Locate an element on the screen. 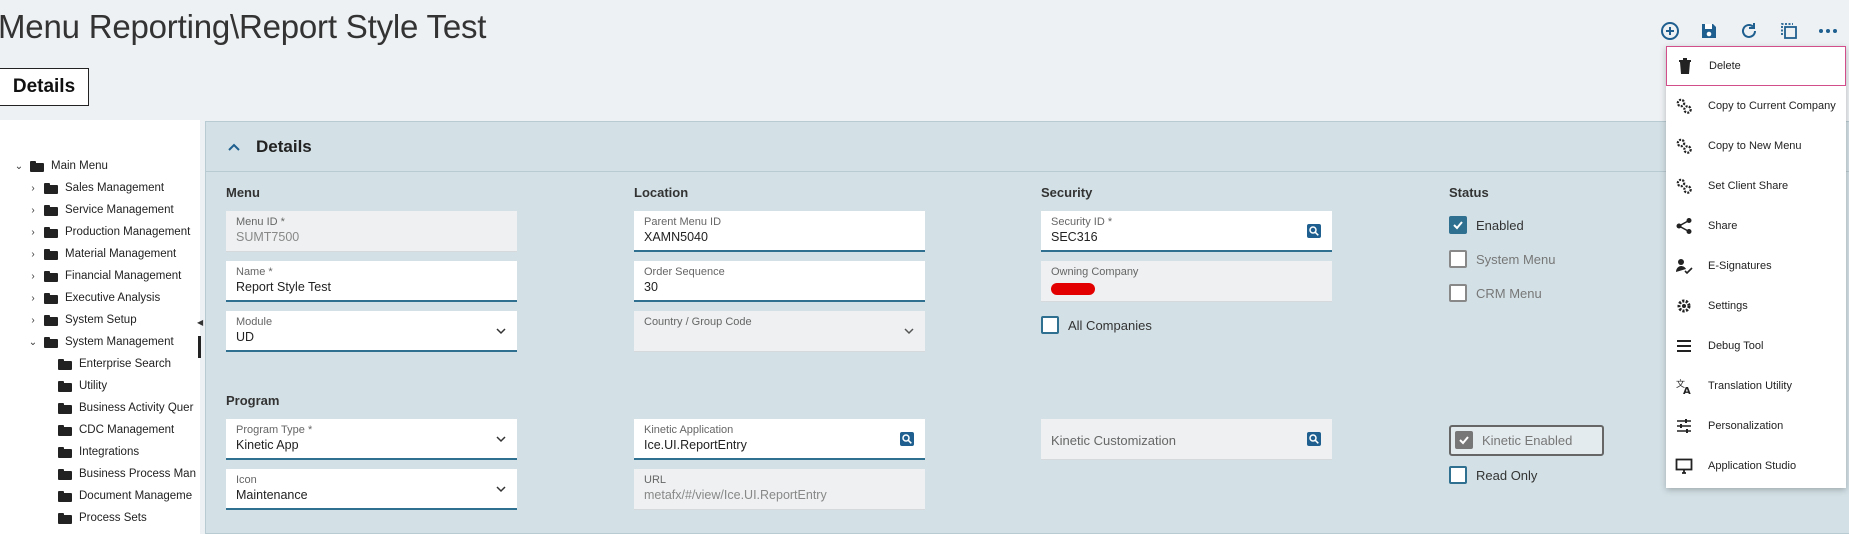 Image resolution: width=1849 pixels, height=534 pixels. section-security: Security is located at coordinates (1067, 192).